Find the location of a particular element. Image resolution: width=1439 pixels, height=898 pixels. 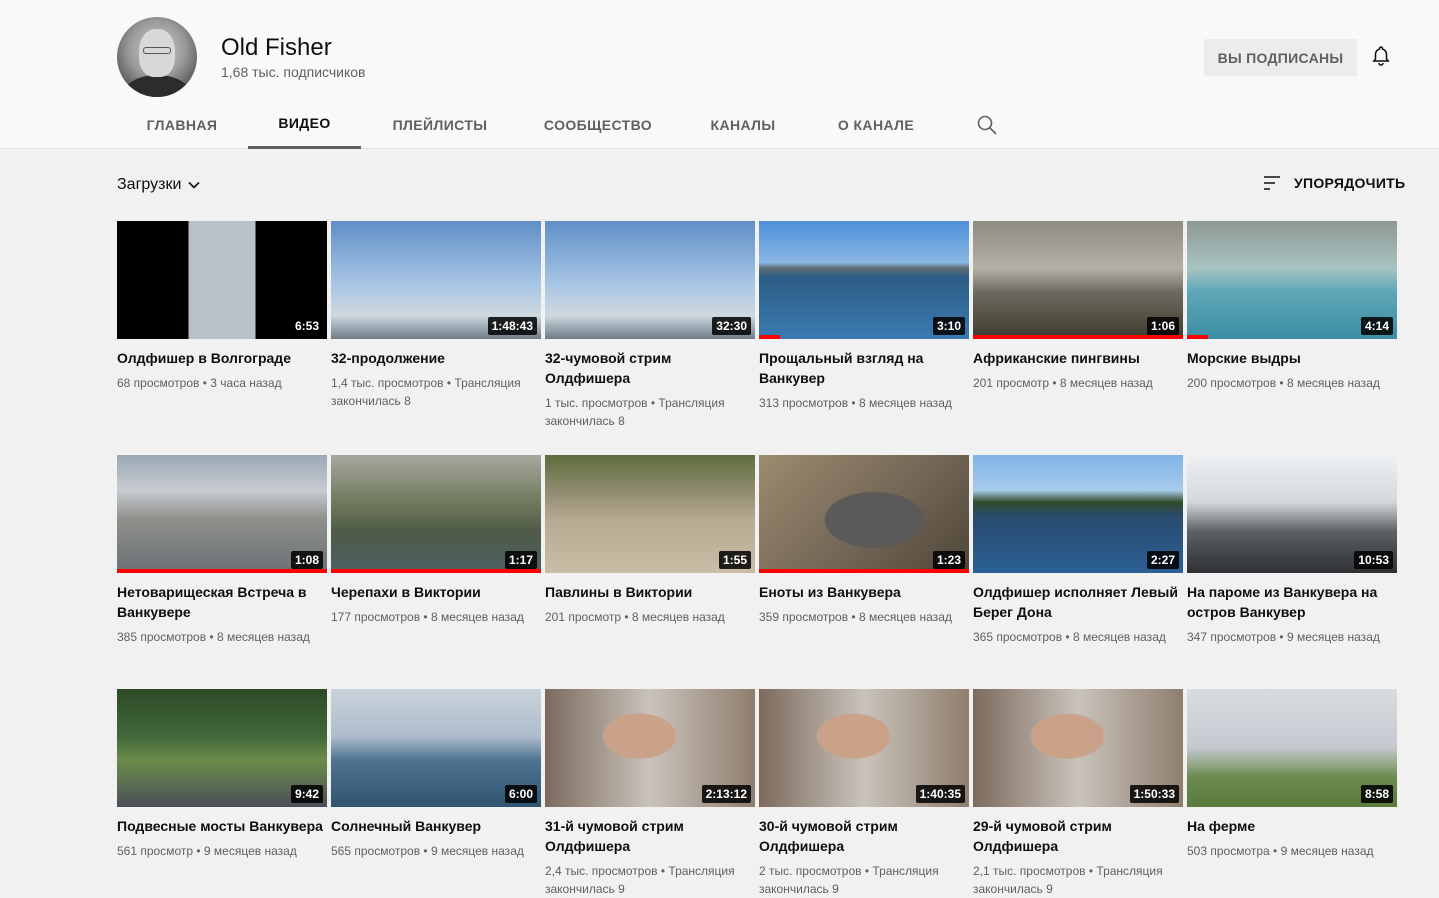

video-views: 2 тыс. просмотров is located at coordinates (810, 871).